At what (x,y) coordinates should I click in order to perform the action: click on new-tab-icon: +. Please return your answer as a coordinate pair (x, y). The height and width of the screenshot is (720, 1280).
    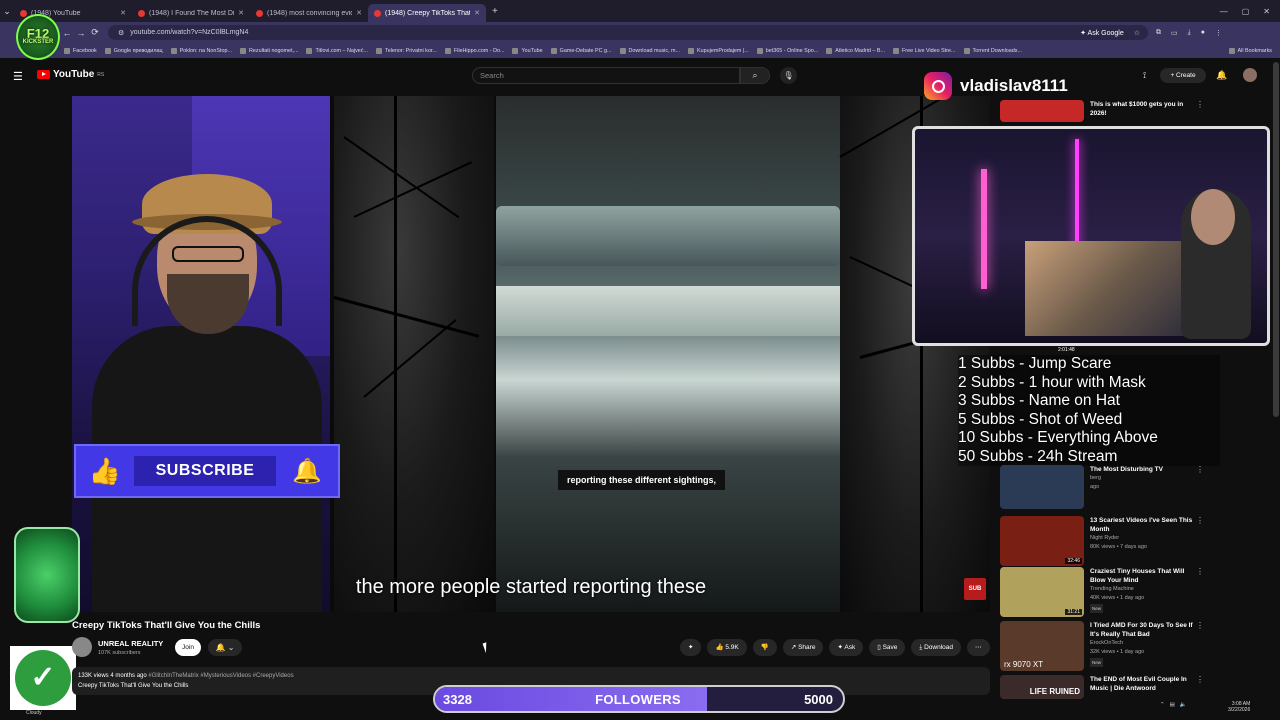
    Looking at the image, I should click on (495, 11).